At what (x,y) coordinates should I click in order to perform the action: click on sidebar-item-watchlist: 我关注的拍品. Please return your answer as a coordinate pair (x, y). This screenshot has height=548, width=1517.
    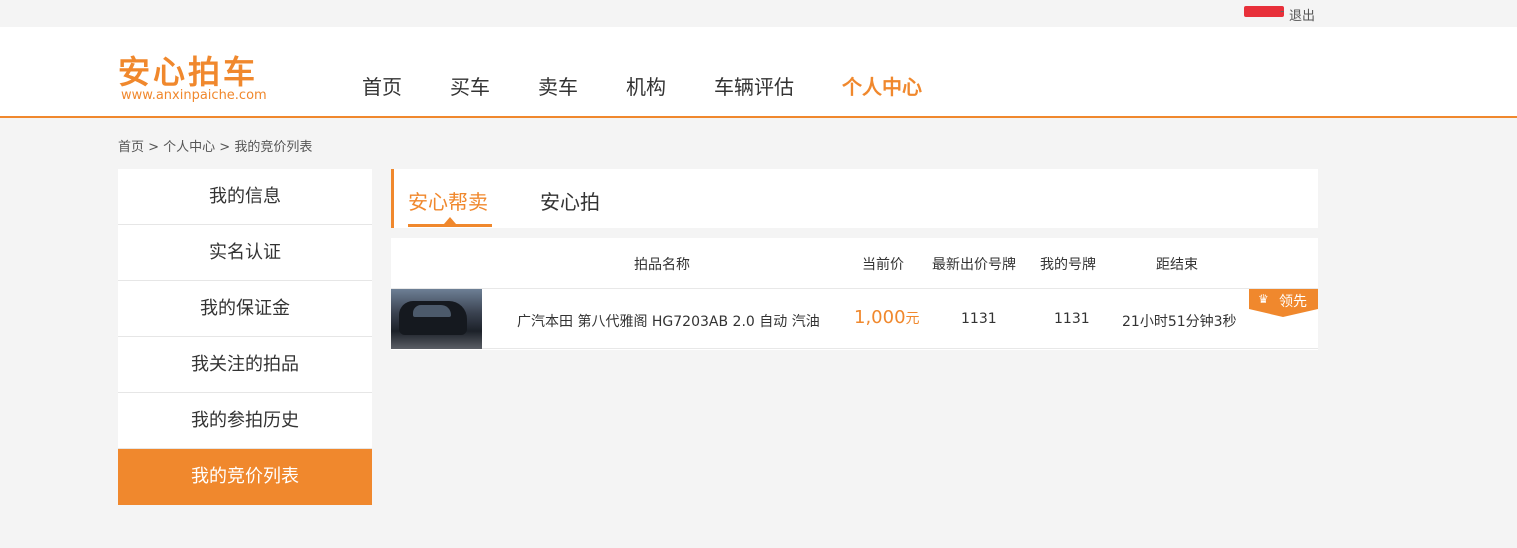
    Looking at the image, I should click on (245, 365).